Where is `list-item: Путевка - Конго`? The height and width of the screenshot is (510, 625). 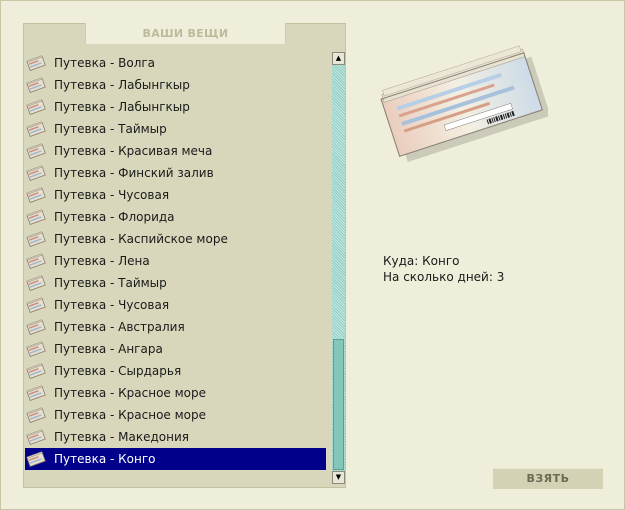 list-item: Путевка - Конго is located at coordinates (175, 459).